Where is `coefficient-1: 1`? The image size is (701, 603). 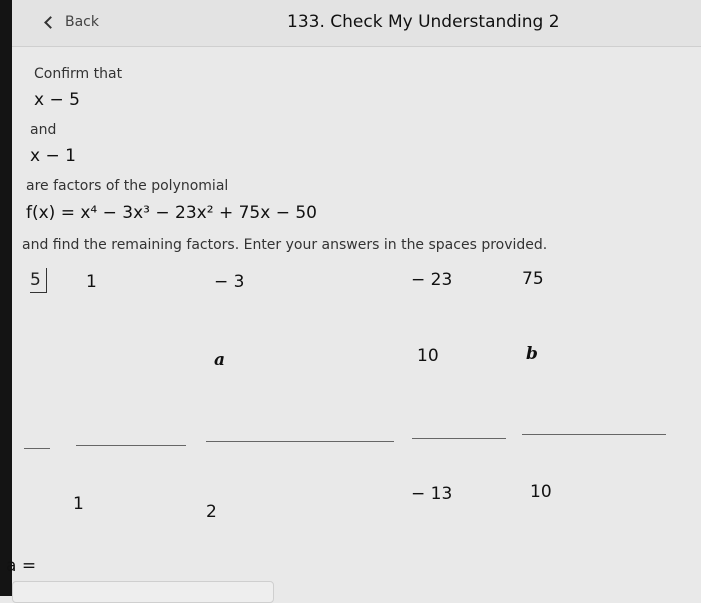 coefficient-1: 1 is located at coordinates (91, 282).